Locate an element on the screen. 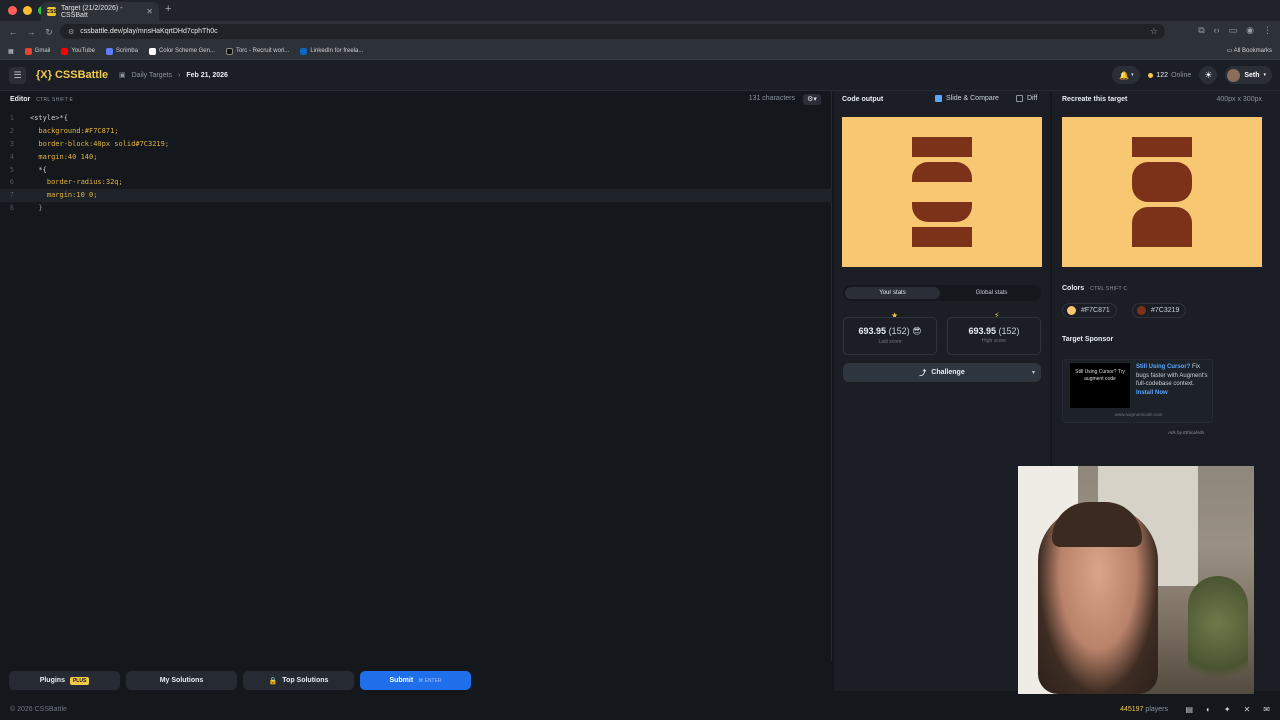  last-score-value: 693.95 is located at coordinates (872, 331).